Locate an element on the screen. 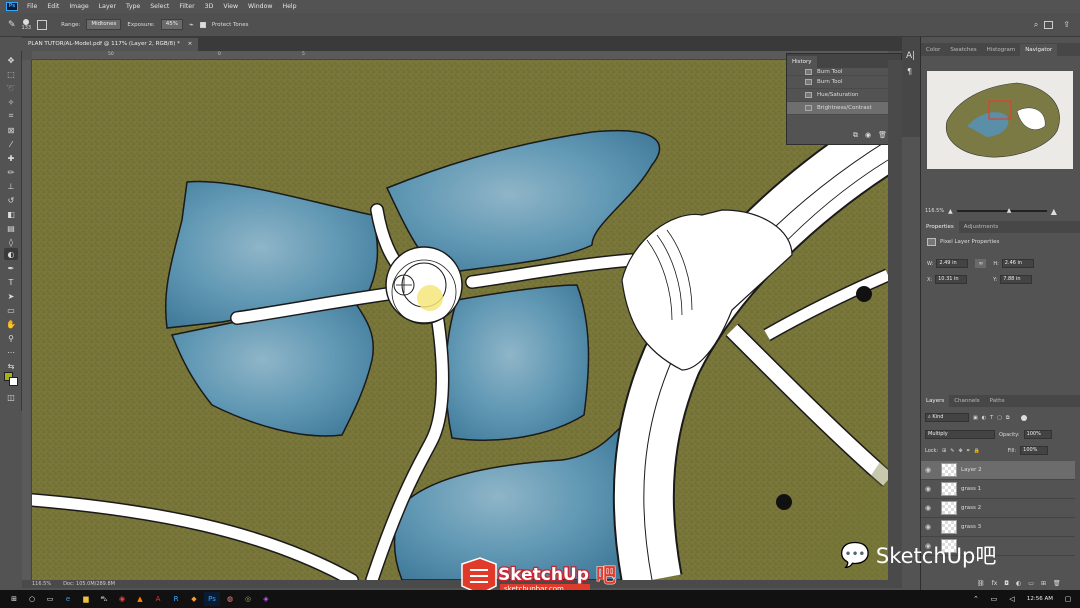  filter-adjust-icon: ◐ is located at coordinates (984, 418).